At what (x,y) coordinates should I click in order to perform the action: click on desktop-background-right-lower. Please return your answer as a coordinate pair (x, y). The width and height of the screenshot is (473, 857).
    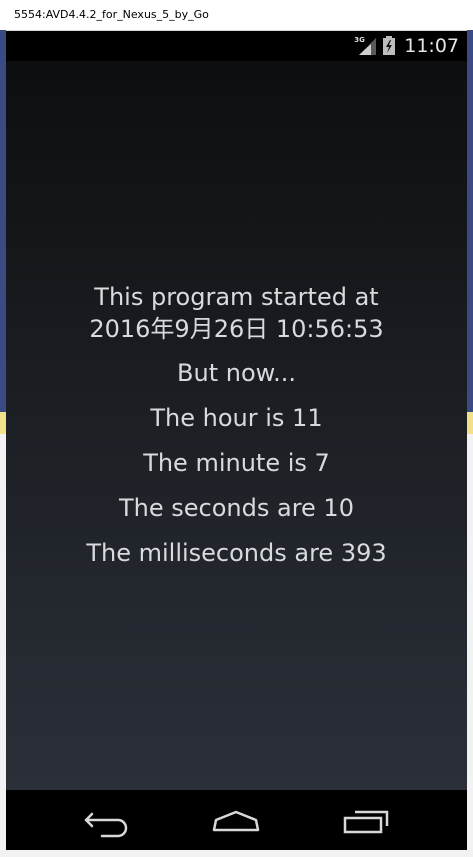
    Looking at the image, I should click on (470, 645).